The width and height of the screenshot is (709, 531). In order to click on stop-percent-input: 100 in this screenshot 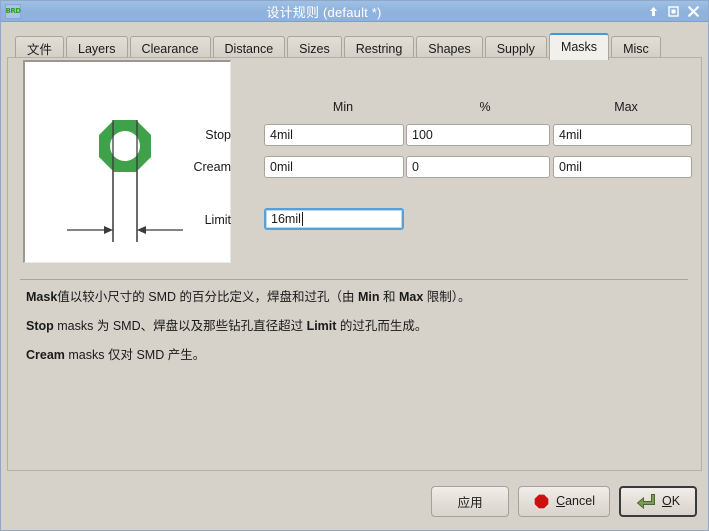, I will do `click(478, 135)`.